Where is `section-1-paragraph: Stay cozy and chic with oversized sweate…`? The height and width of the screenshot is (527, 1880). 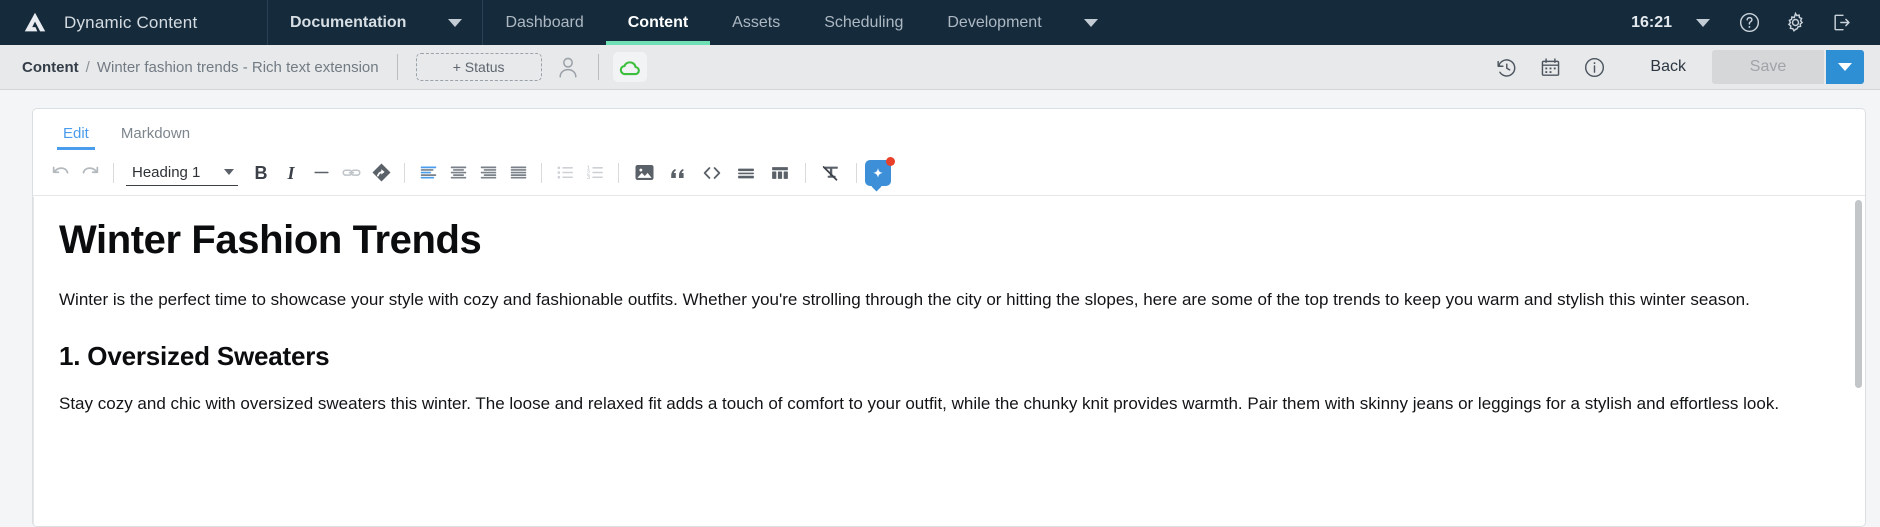
section-1-paragraph: Stay cozy and chic with oversized sweate… is located at coordinates (919, 404).